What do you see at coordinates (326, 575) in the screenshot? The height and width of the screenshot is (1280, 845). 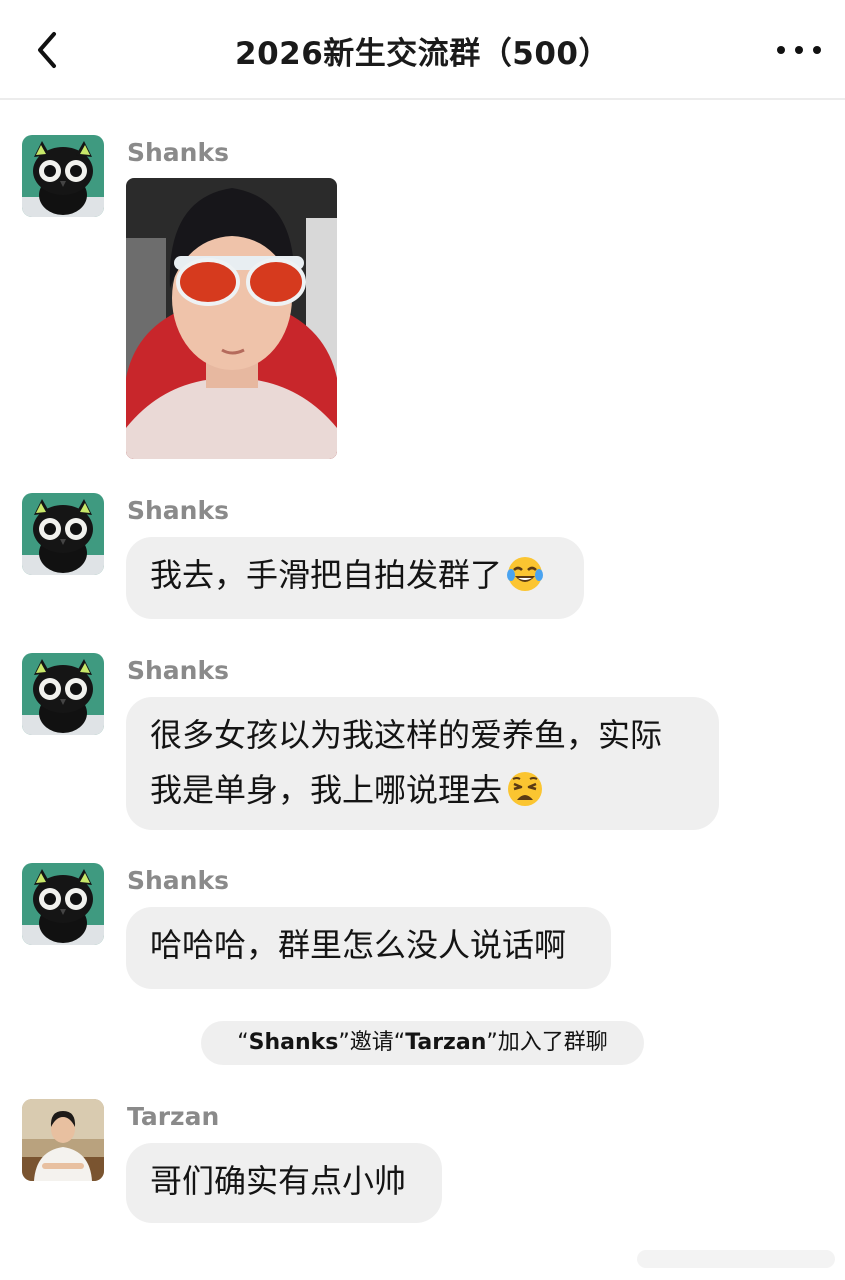 I see `message-text: 我去，手滑把自拍发群了` at bounding box center [326, 575].